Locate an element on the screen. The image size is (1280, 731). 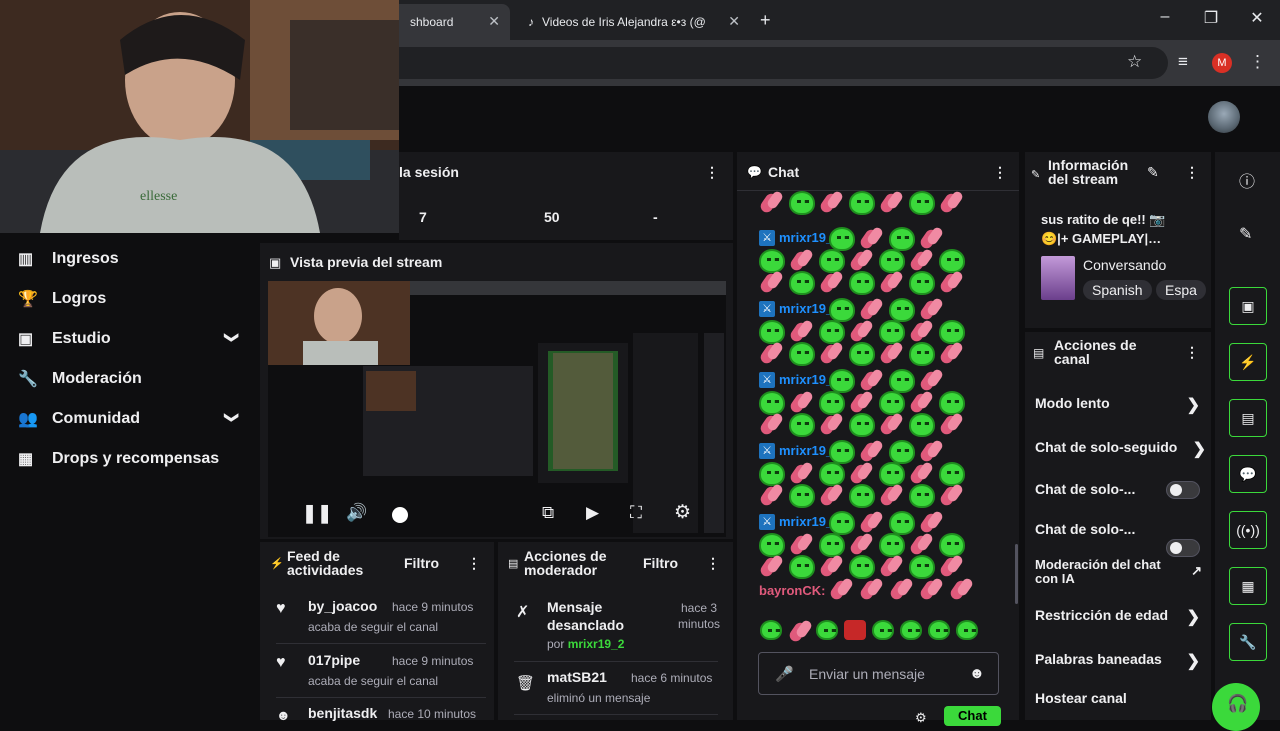
chevron-right-icon: ❯ is located at coordinates (1193, 661).